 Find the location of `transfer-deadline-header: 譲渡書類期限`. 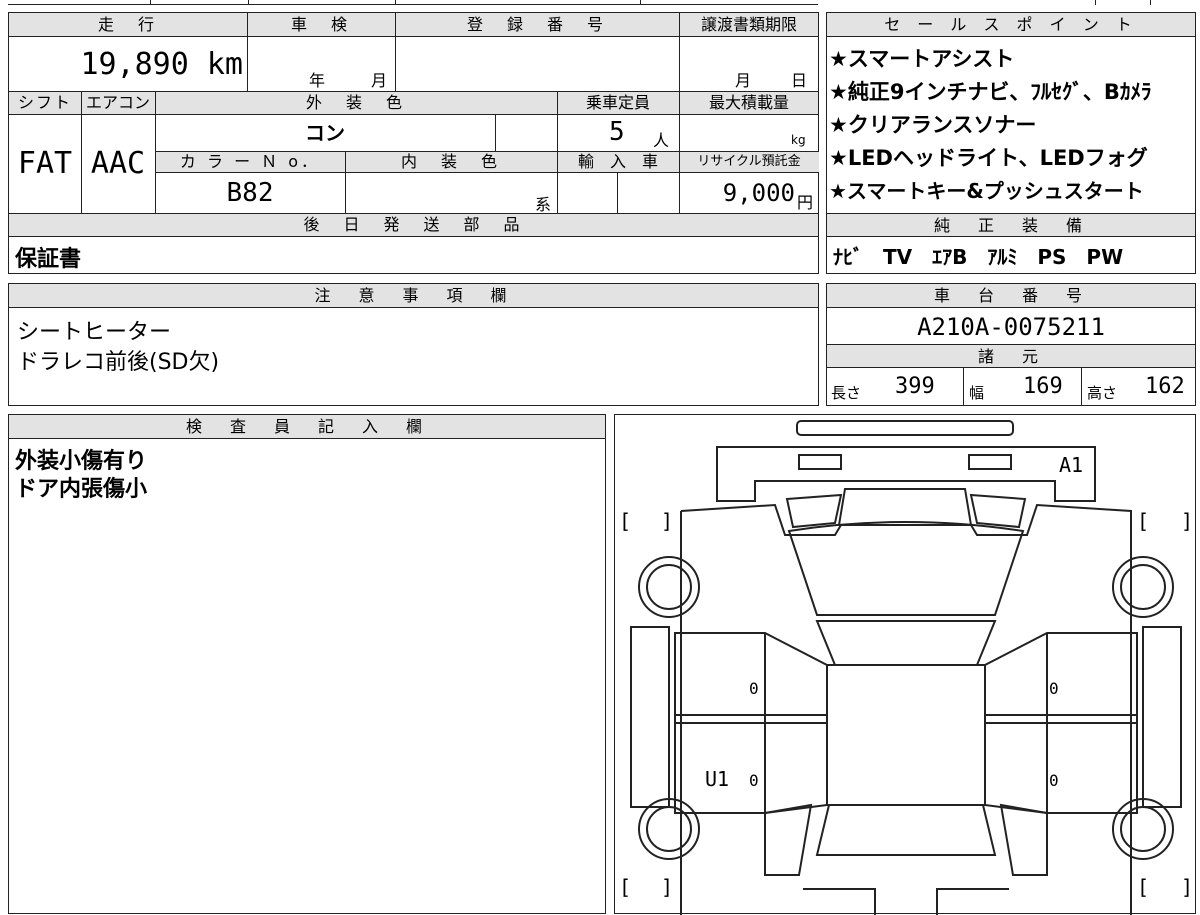

transfer-deadline-header: 譲渡書類期限 is located at coordinates (748, 24).